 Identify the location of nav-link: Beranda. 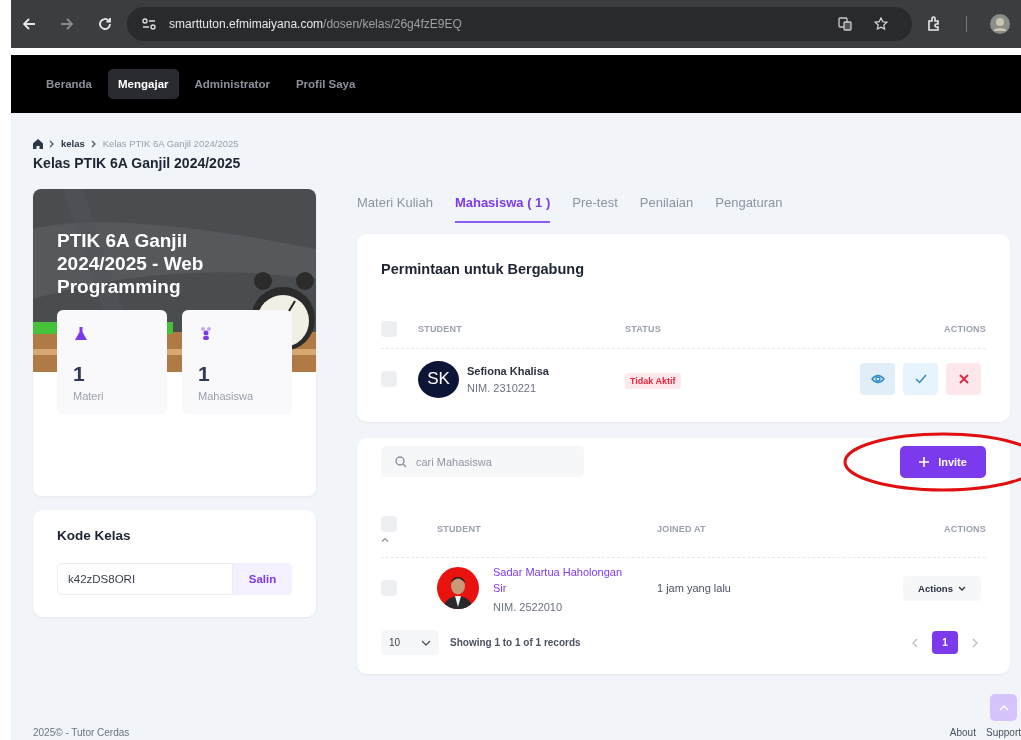
(69, 84).